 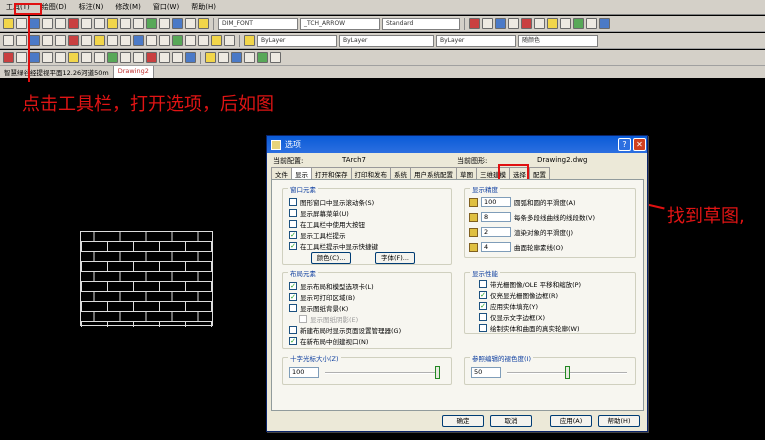 What do you see at coordinates (400, 173) in the screenshot?
I see `tab-system: 系统` at bounding box center [400, 173].